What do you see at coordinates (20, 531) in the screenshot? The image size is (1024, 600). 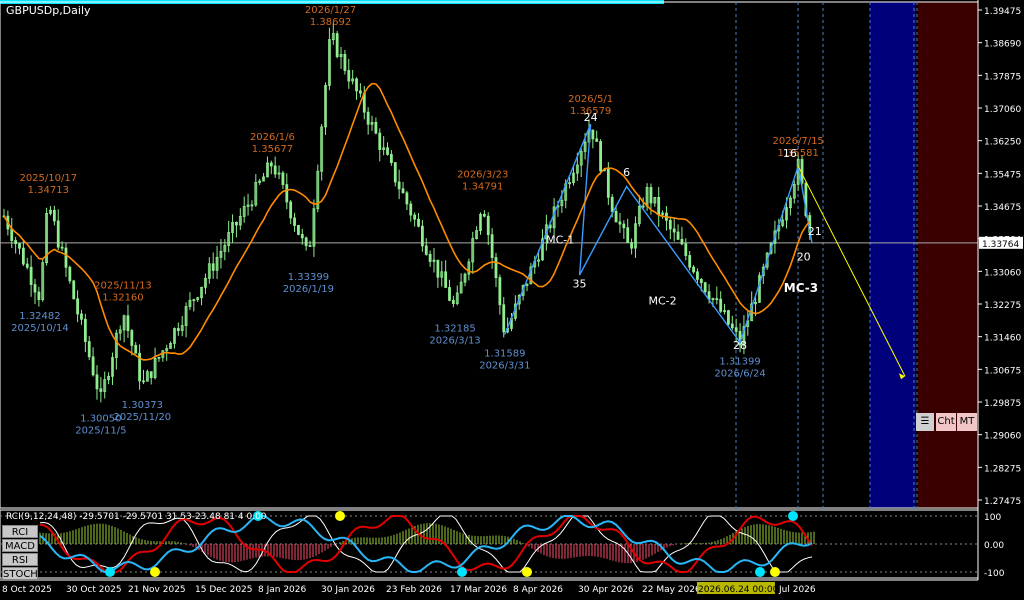 I see `rci-label: RCI` at bounding box center [20, 531].